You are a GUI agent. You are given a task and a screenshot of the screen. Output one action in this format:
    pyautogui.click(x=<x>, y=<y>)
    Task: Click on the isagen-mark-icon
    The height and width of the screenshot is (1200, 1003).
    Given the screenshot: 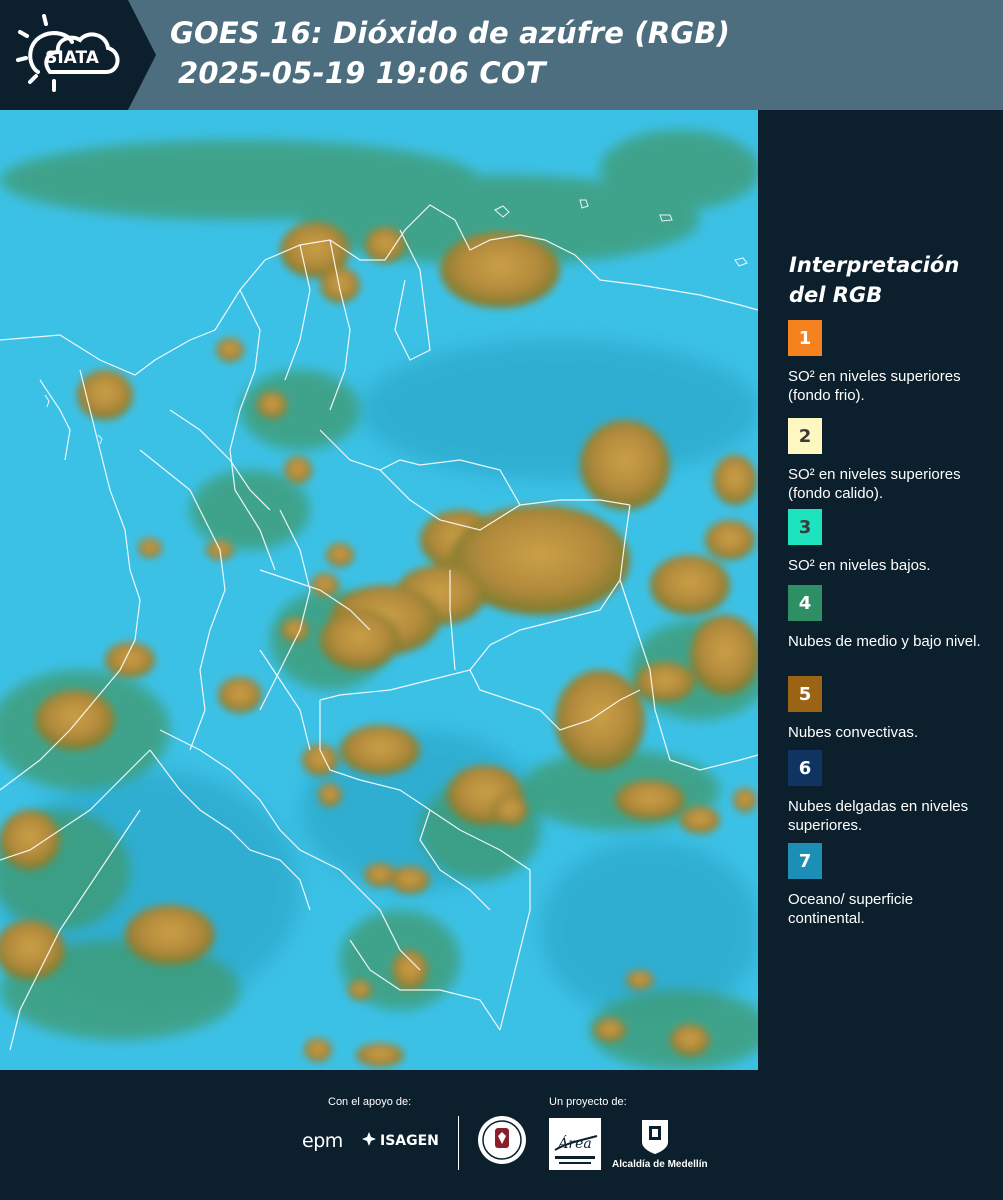 What is the action you would take?
    pyautogui.click(x=369, y=1141)
    